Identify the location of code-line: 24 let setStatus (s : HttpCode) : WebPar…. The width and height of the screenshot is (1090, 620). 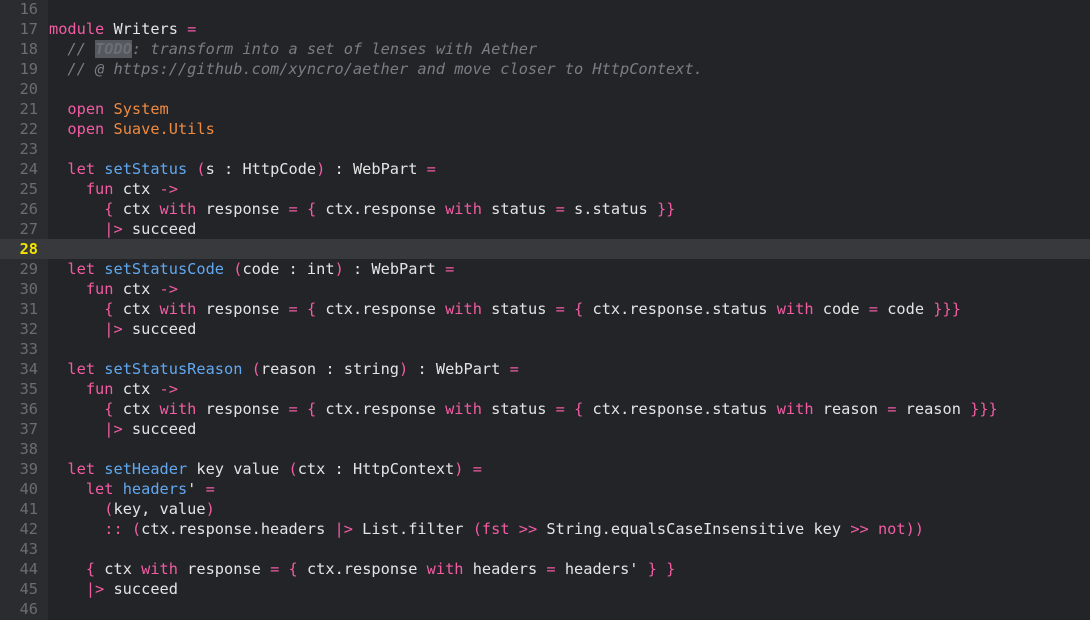
(545, 169).